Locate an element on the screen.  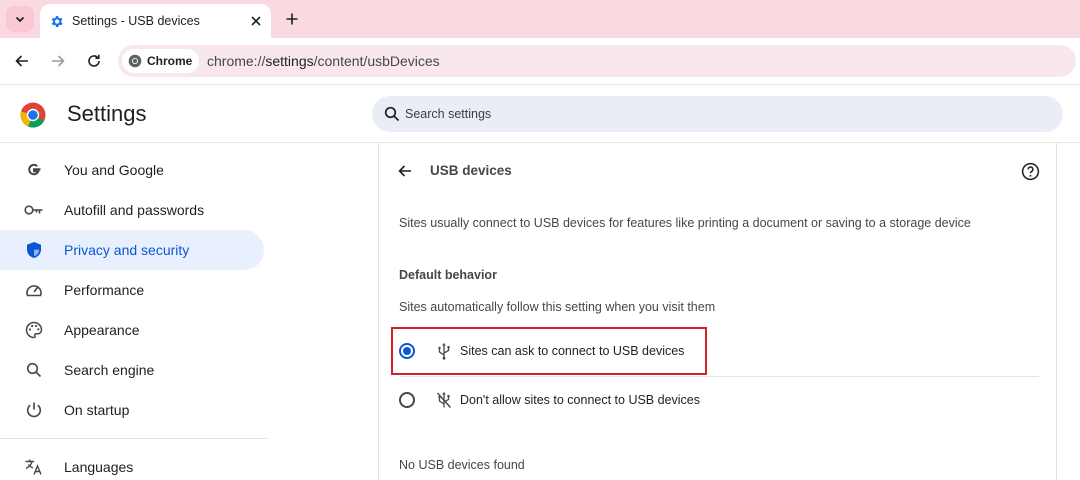
url-path: /content/usbDevices is located at coordinates (376, 61).